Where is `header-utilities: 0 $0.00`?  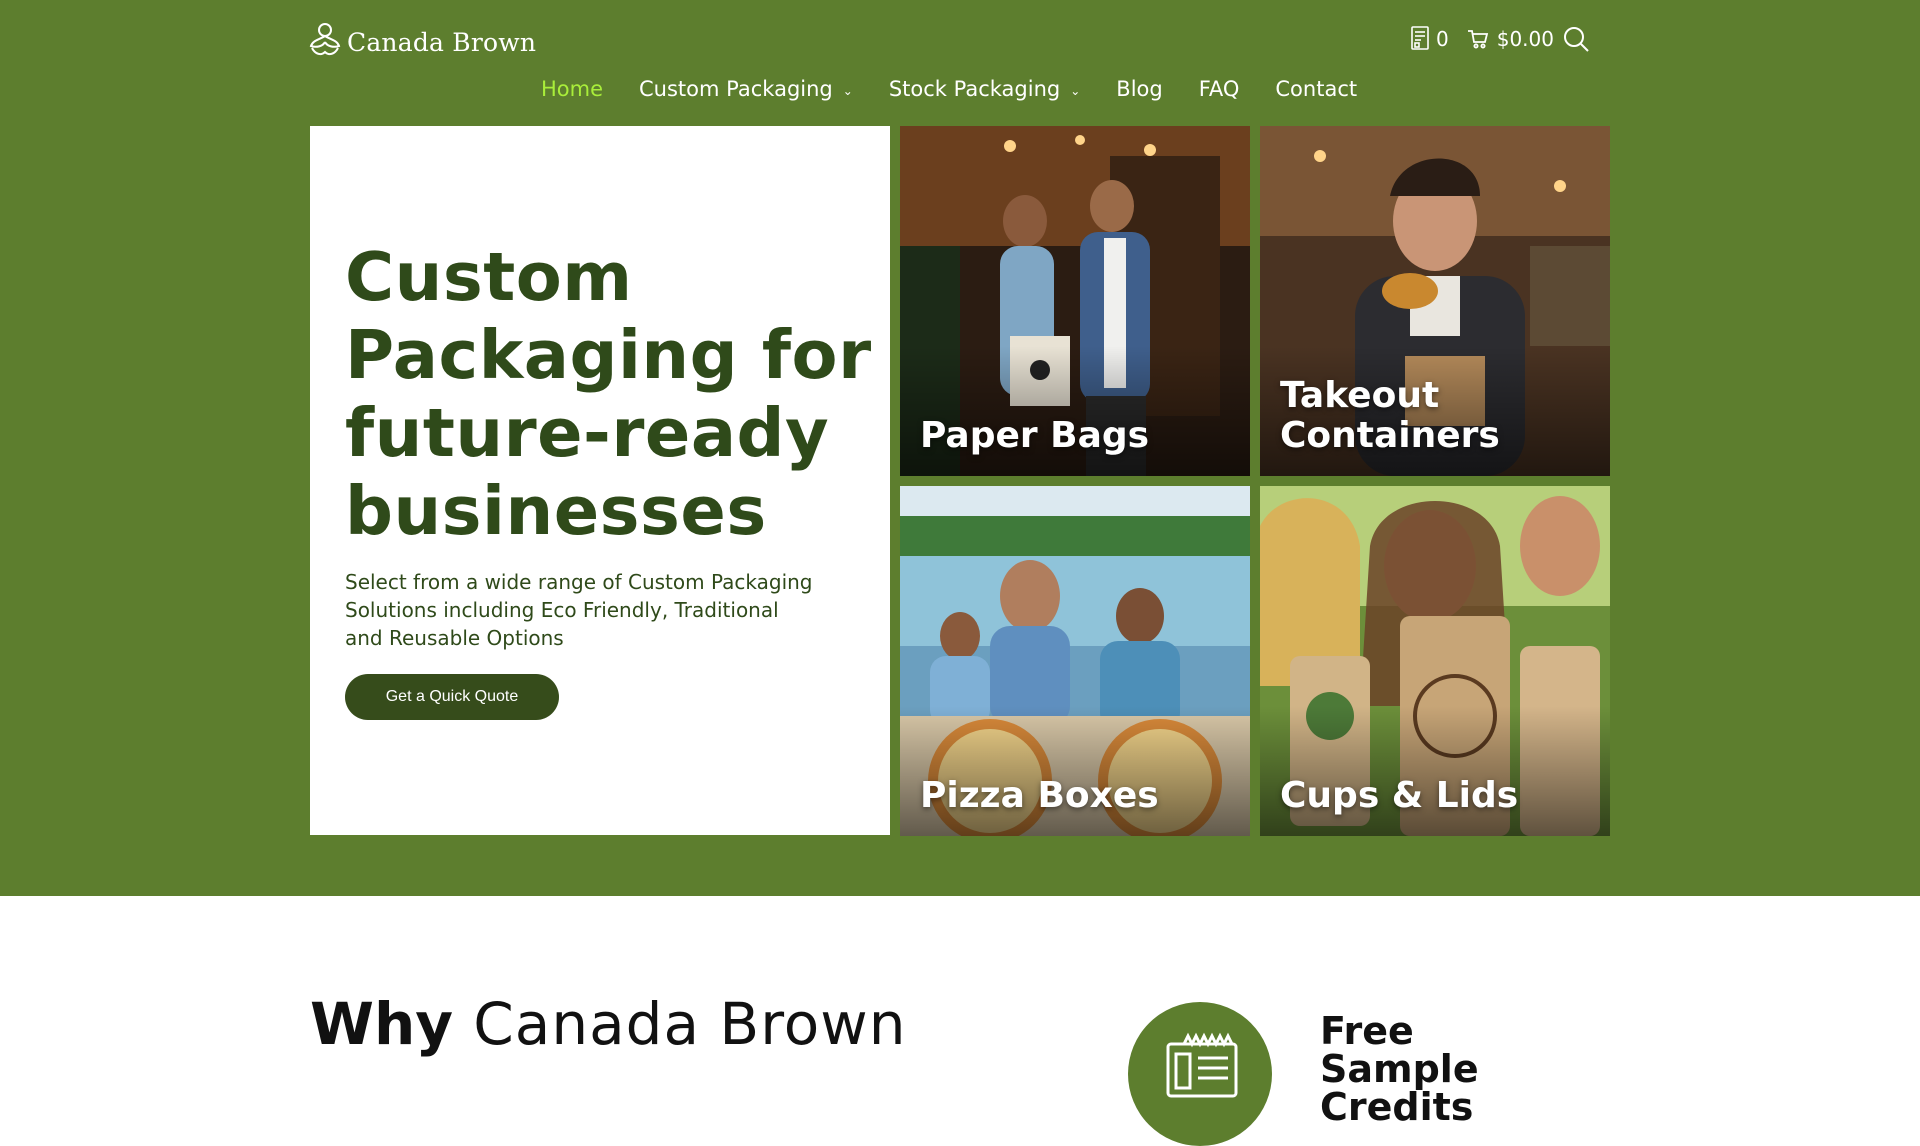 header-utilities: 0 $0.00 is located at coordinates (1500, 39).